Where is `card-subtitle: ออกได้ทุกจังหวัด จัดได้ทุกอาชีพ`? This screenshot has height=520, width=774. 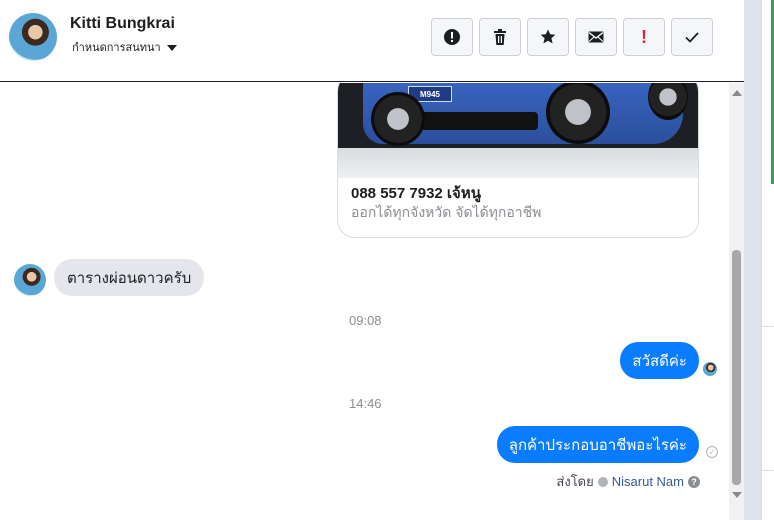
card-subtitle: ออกได้ทุกจังหวัด จัดได้ทุกอาชีพ is located at coordinates (446, 212).